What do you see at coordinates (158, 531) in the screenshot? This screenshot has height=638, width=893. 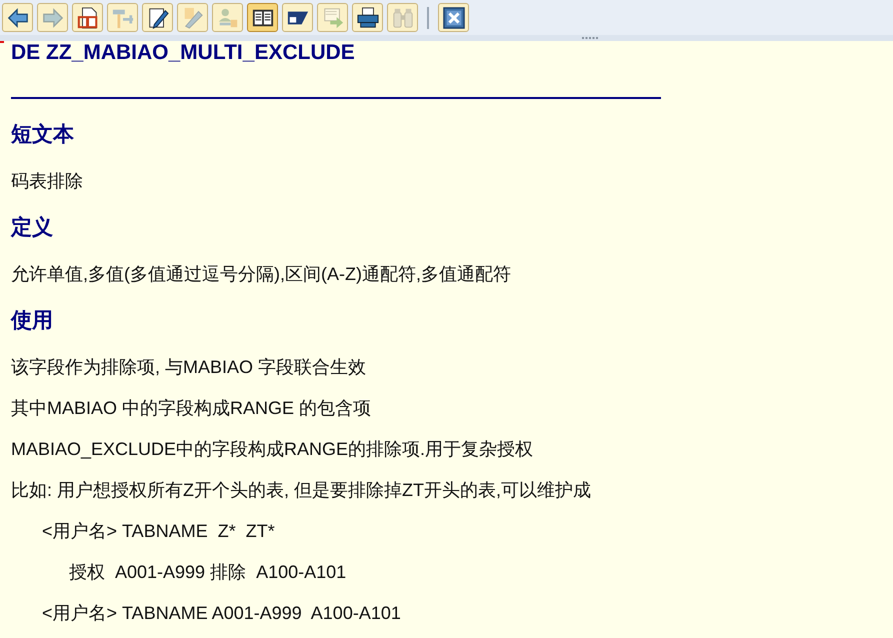 I see `example-line: <用户名> TABNAME Z* ZT*` at bounding box center [158, 531].